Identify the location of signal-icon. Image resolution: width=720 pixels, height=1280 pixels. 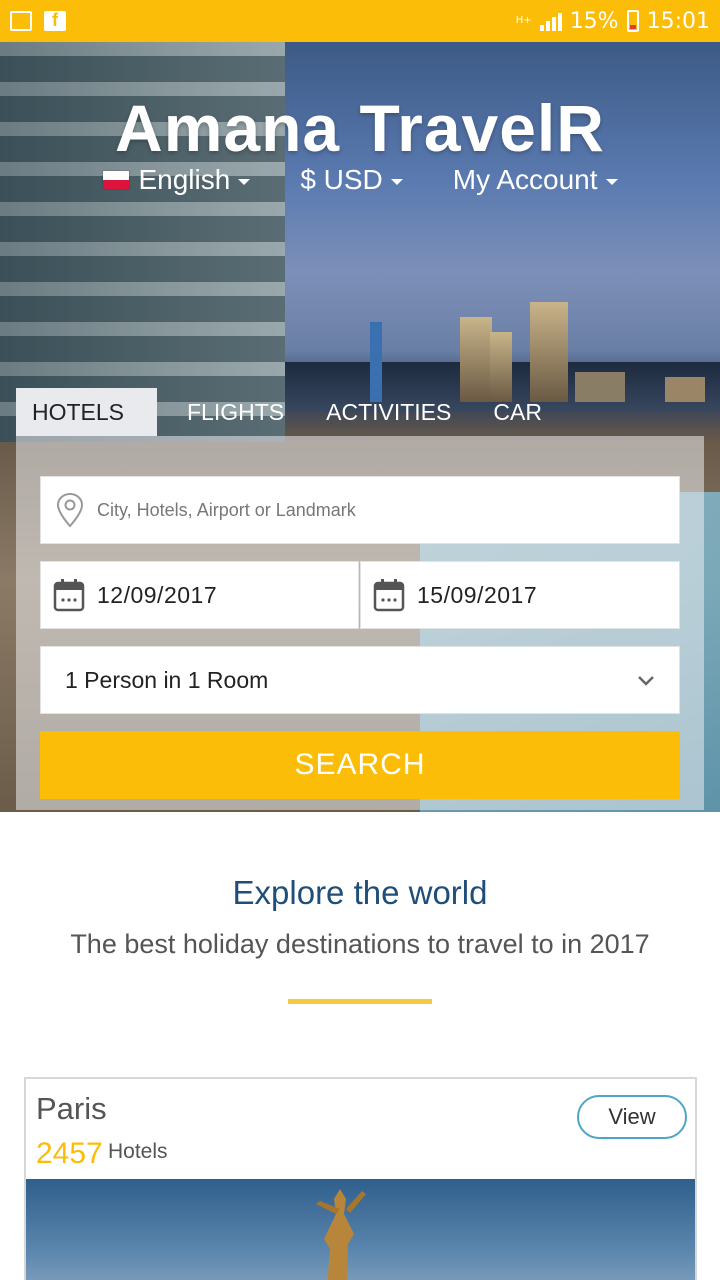
(550, 21).